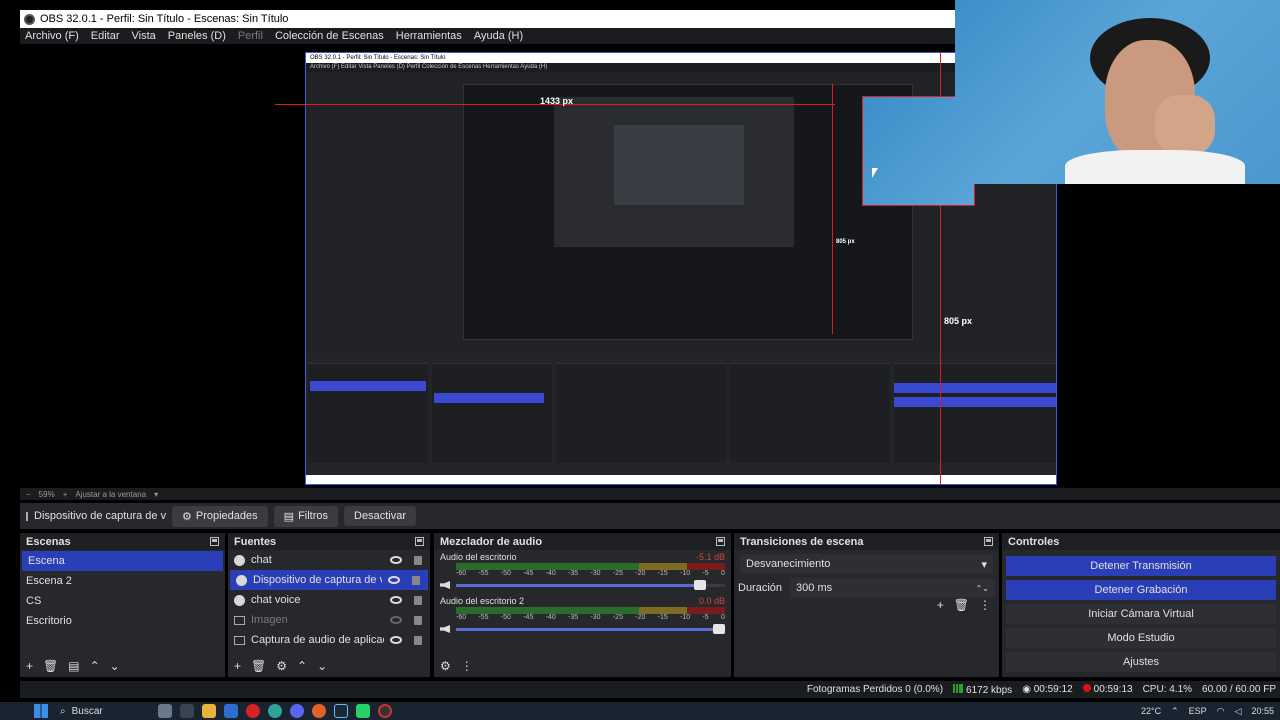 Image resolution: width=1280 pixels, height=720 pixels. I want to click on cpu-usage: CPU: 4.1%, so click(1167, 689).